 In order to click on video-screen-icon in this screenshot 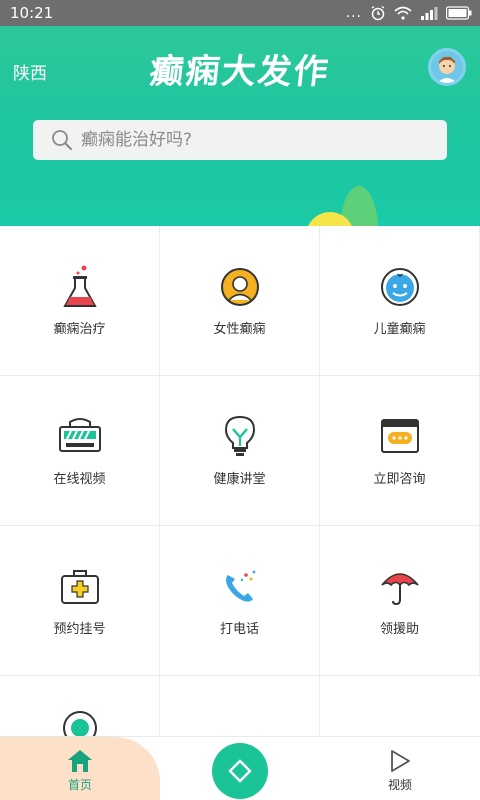, I will do `click(80, 437)`.